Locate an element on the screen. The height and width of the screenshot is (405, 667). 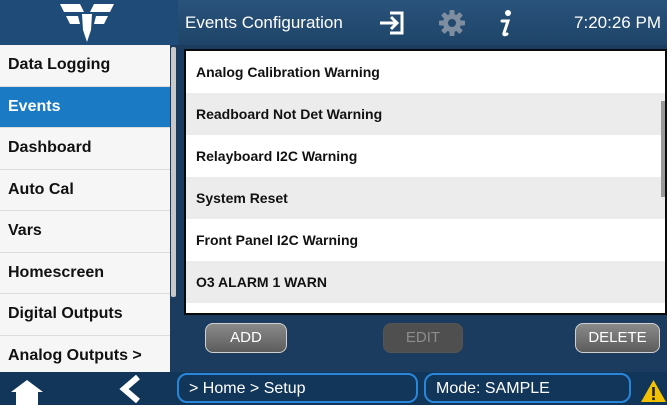
back-icon is located at coordinates (131, 389).